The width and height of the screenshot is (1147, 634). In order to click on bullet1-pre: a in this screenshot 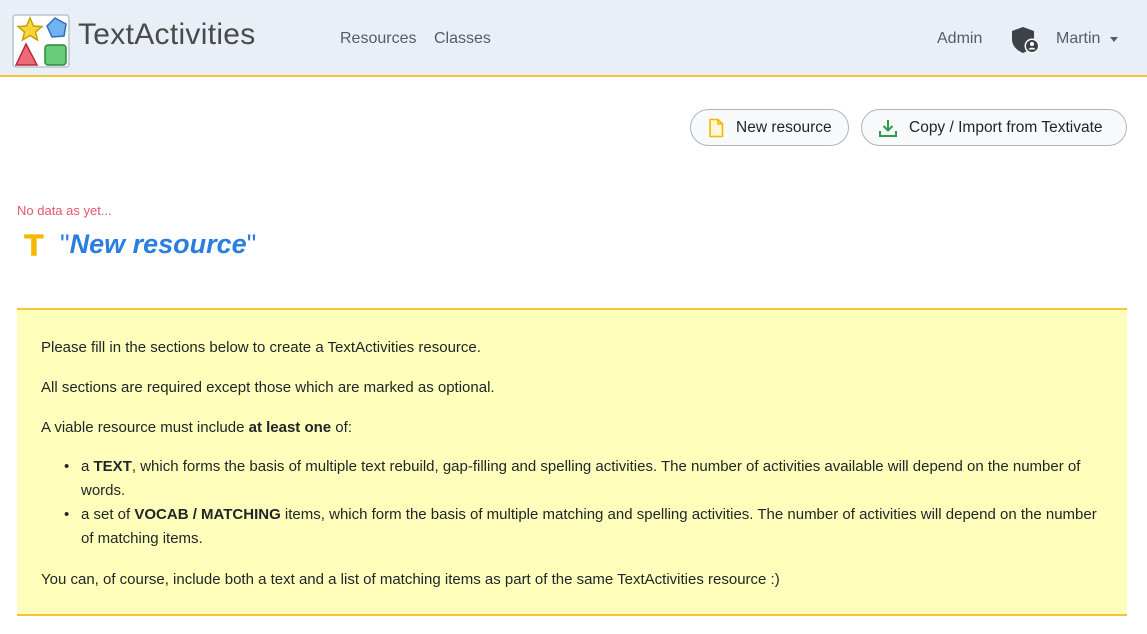, I will do `click(87, 466)`.